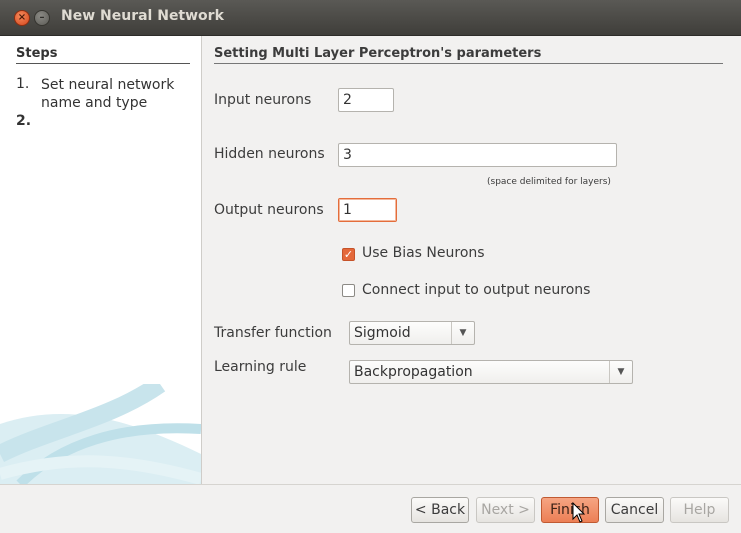 The image size is (741, 533). What do you see at coordinates (273, 333) in the screenshot?
I see `transfer-function-label: Transfer function` at bounding box center [273, 333].